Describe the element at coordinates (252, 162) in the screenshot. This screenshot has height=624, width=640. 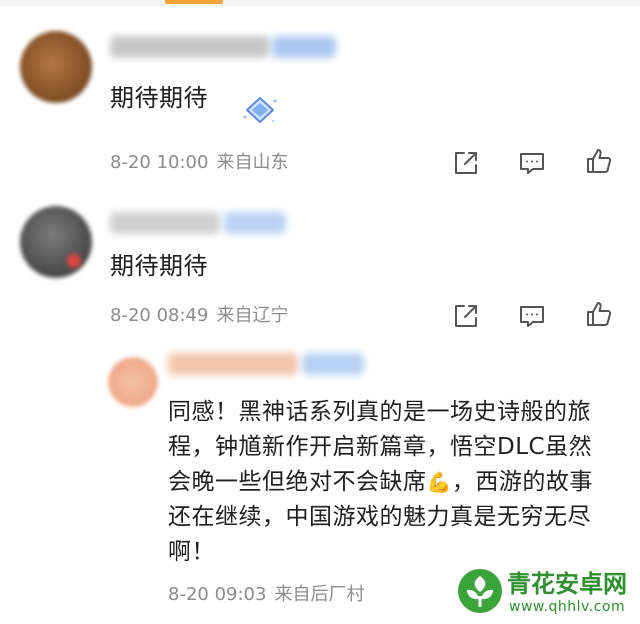
I see `comment-location: 来自山东` at that location.